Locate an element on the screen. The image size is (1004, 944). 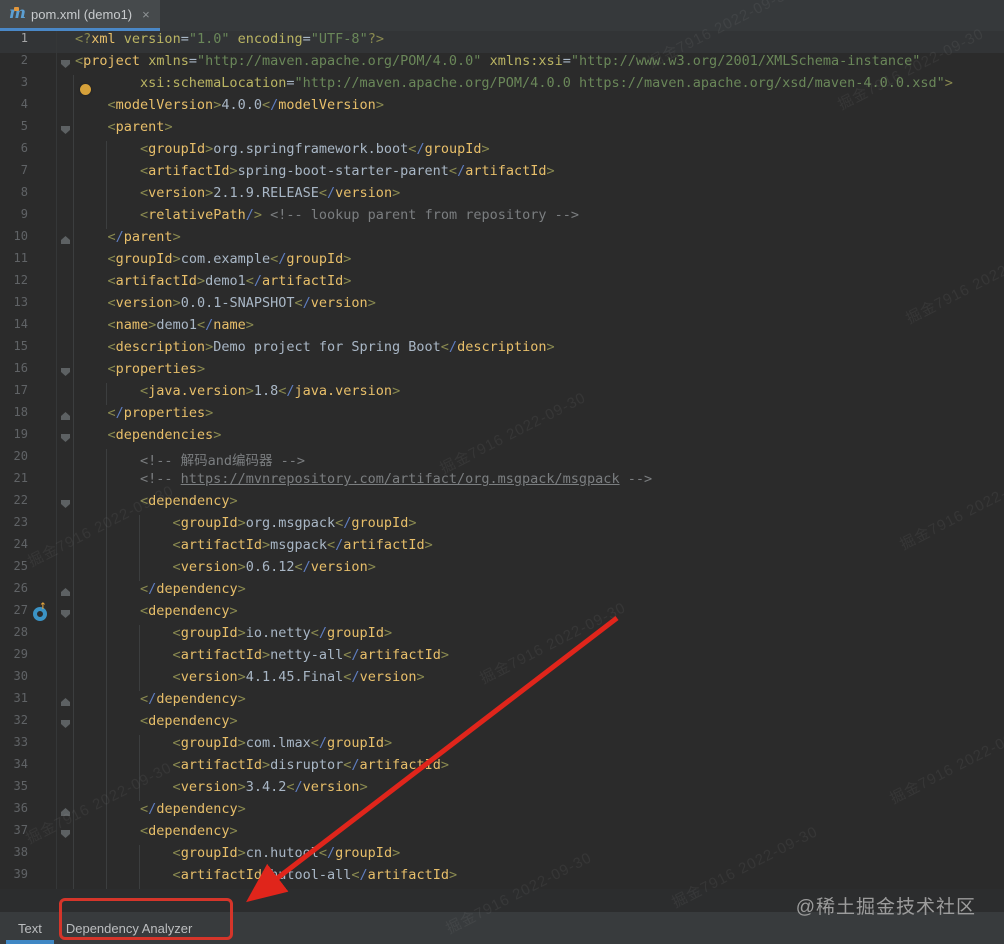
line-number: 23 is located at coordinates (20, 522).